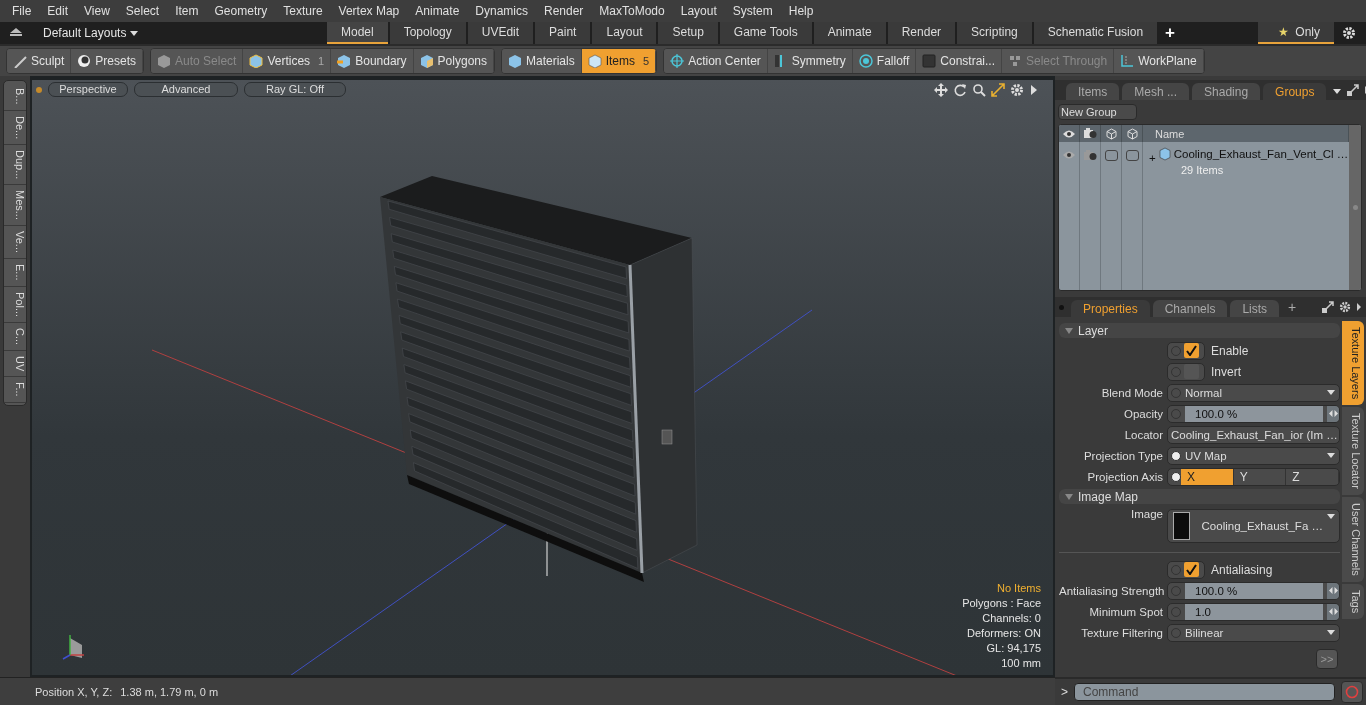  Describe the element at coordinates (1260, 476) in the screenshot. I see `axis-option: Y` at that location.